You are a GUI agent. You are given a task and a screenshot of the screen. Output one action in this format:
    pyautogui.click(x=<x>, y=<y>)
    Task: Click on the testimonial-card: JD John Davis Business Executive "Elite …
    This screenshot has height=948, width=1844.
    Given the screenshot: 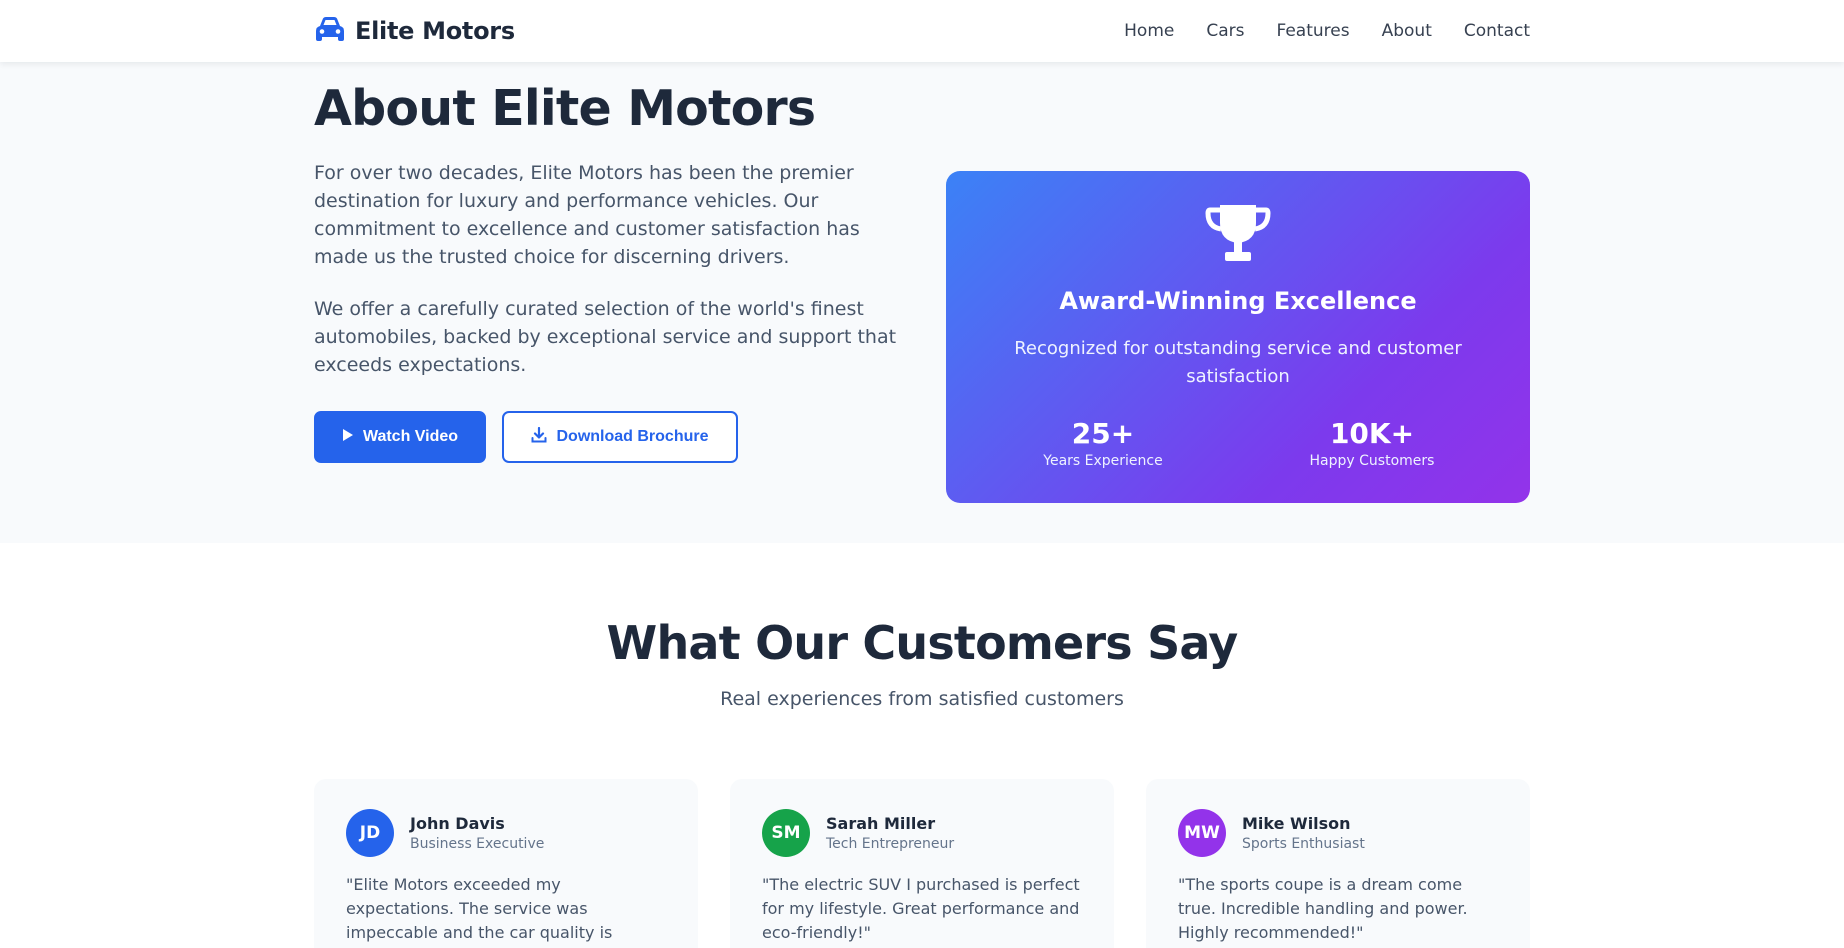 What is the action you would take?
    pyautogui.click(x=506, y=863)
    